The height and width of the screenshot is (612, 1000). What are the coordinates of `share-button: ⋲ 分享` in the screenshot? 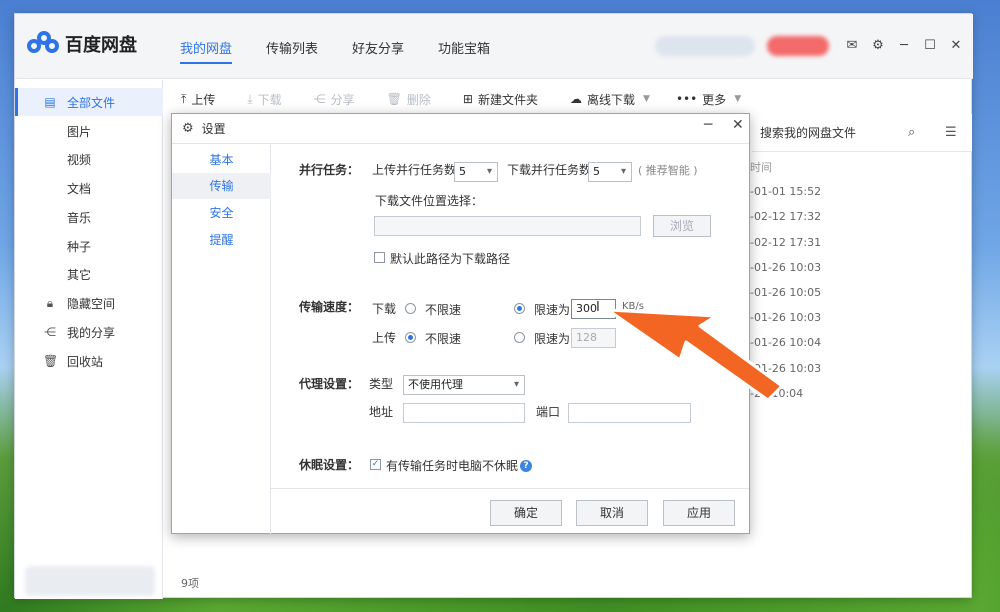 It's located at (334, 99).